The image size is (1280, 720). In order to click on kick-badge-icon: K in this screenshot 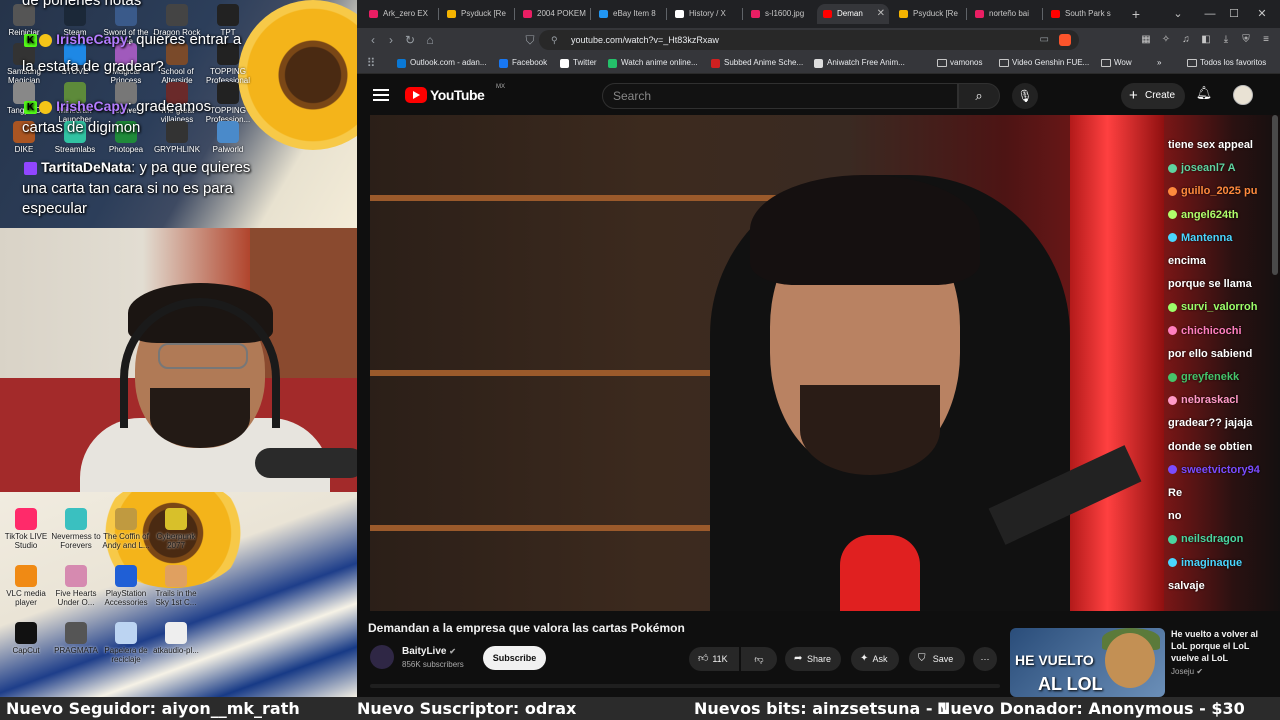, I will do `click(30, 107)`.